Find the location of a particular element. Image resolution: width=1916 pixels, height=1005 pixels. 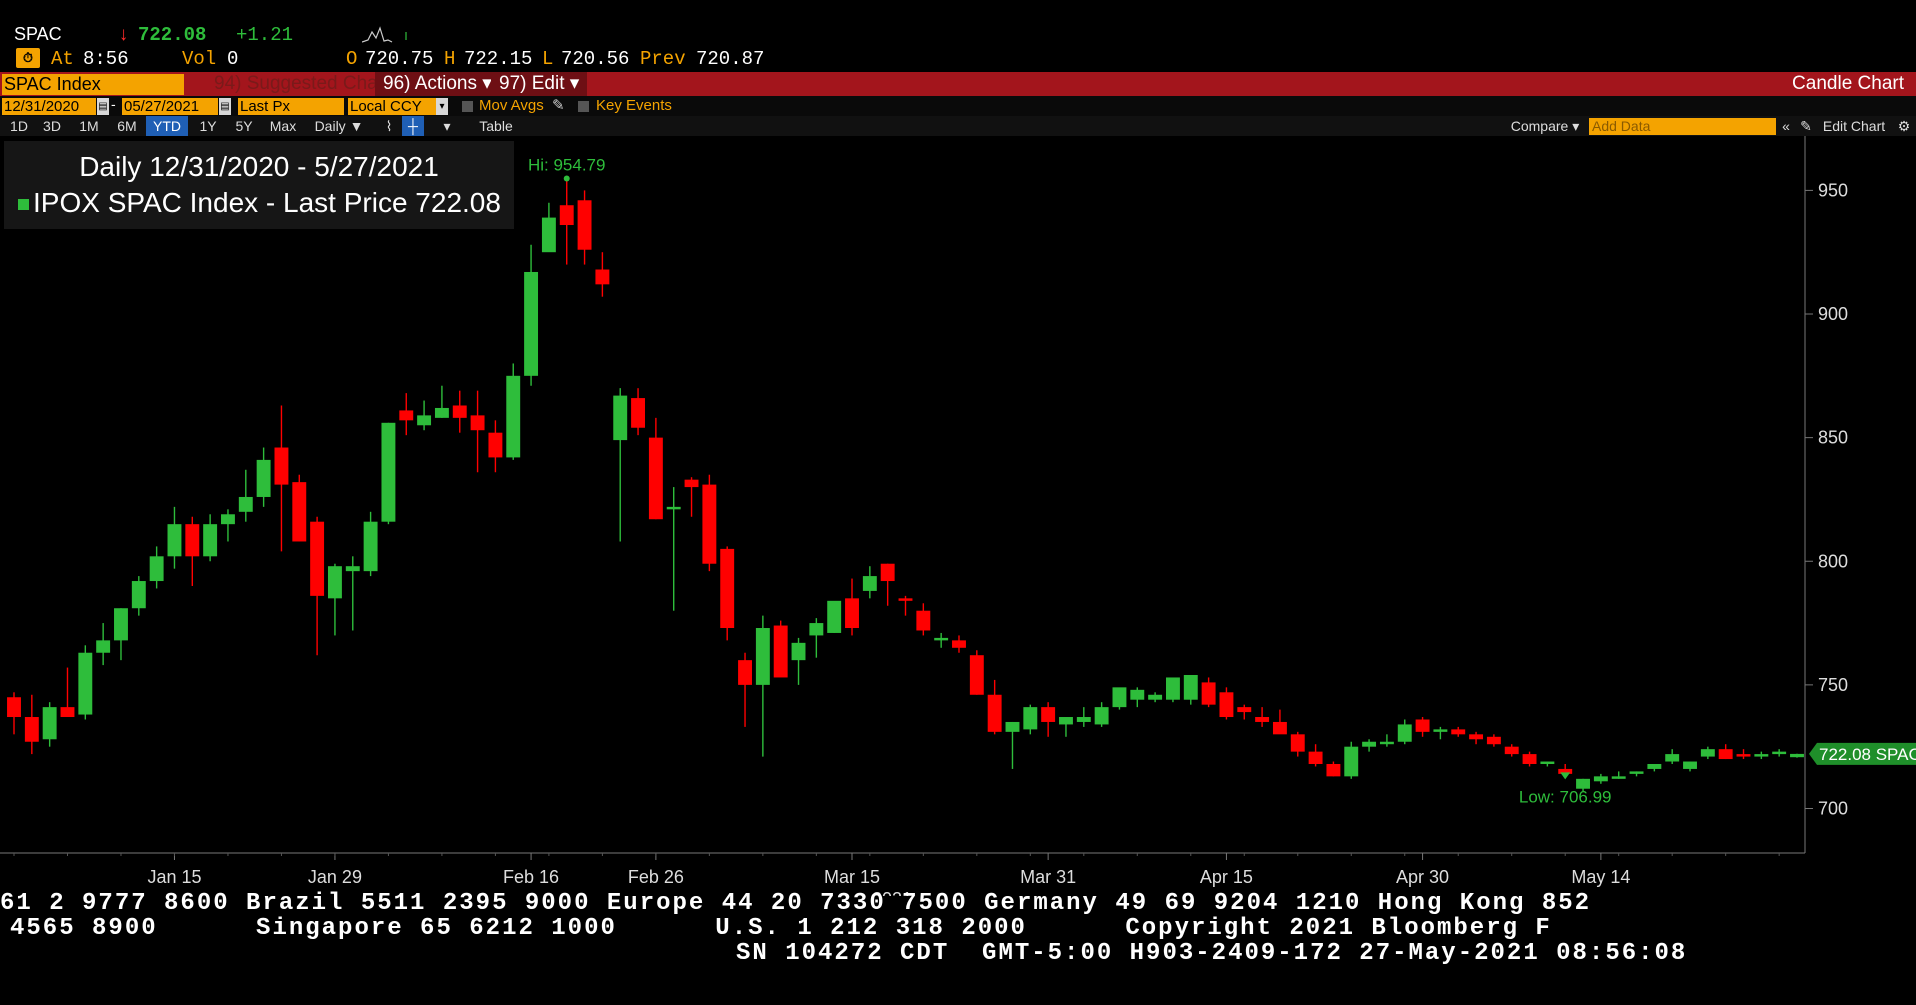

x-tick-label: May 14 is located at coordinates (1600, 877).